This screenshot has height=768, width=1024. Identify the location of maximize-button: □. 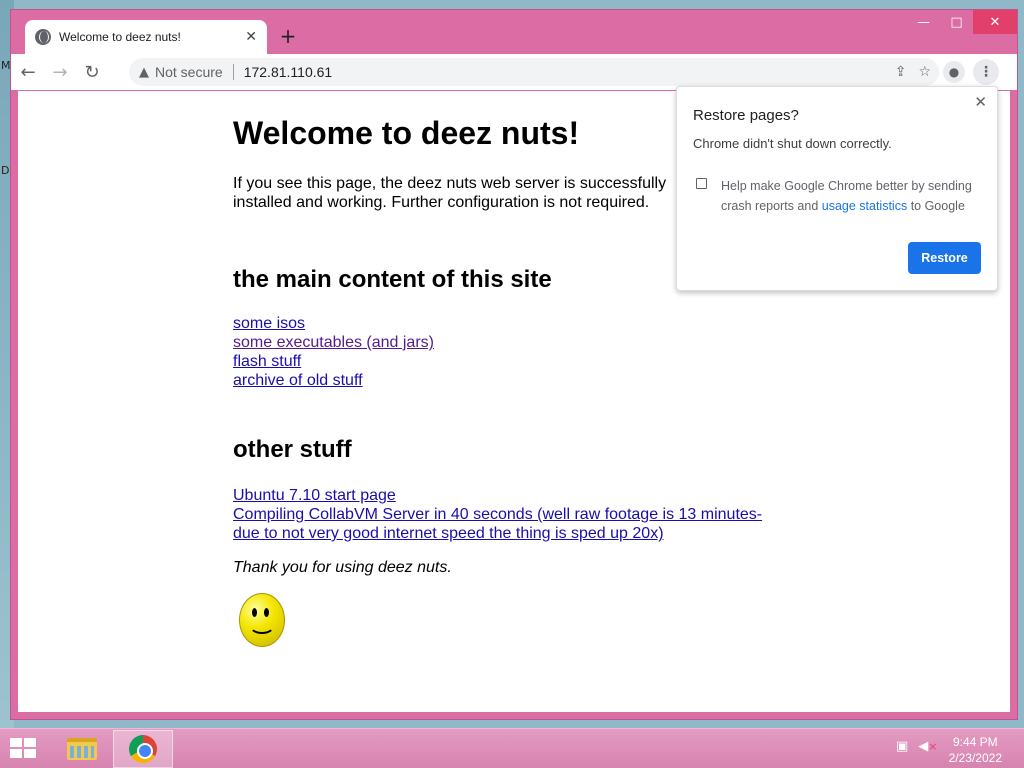
(956, 22).